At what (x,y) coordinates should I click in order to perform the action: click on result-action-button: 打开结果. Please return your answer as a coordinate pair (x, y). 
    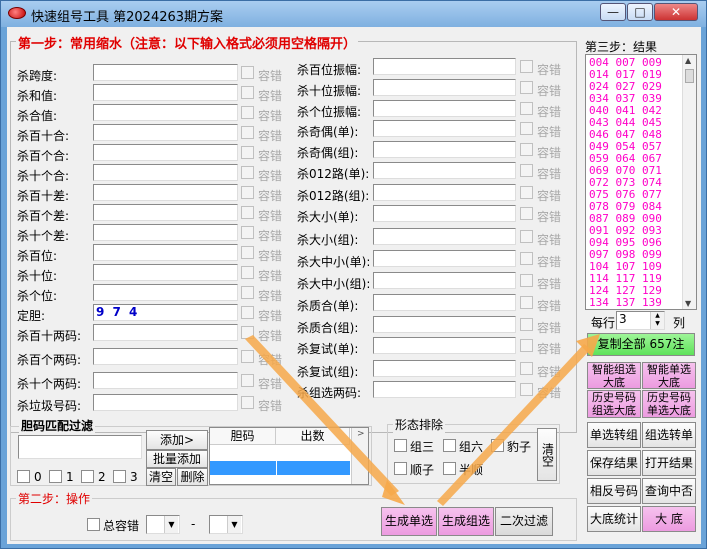
    Looking at the image, I should click on (669, 463).